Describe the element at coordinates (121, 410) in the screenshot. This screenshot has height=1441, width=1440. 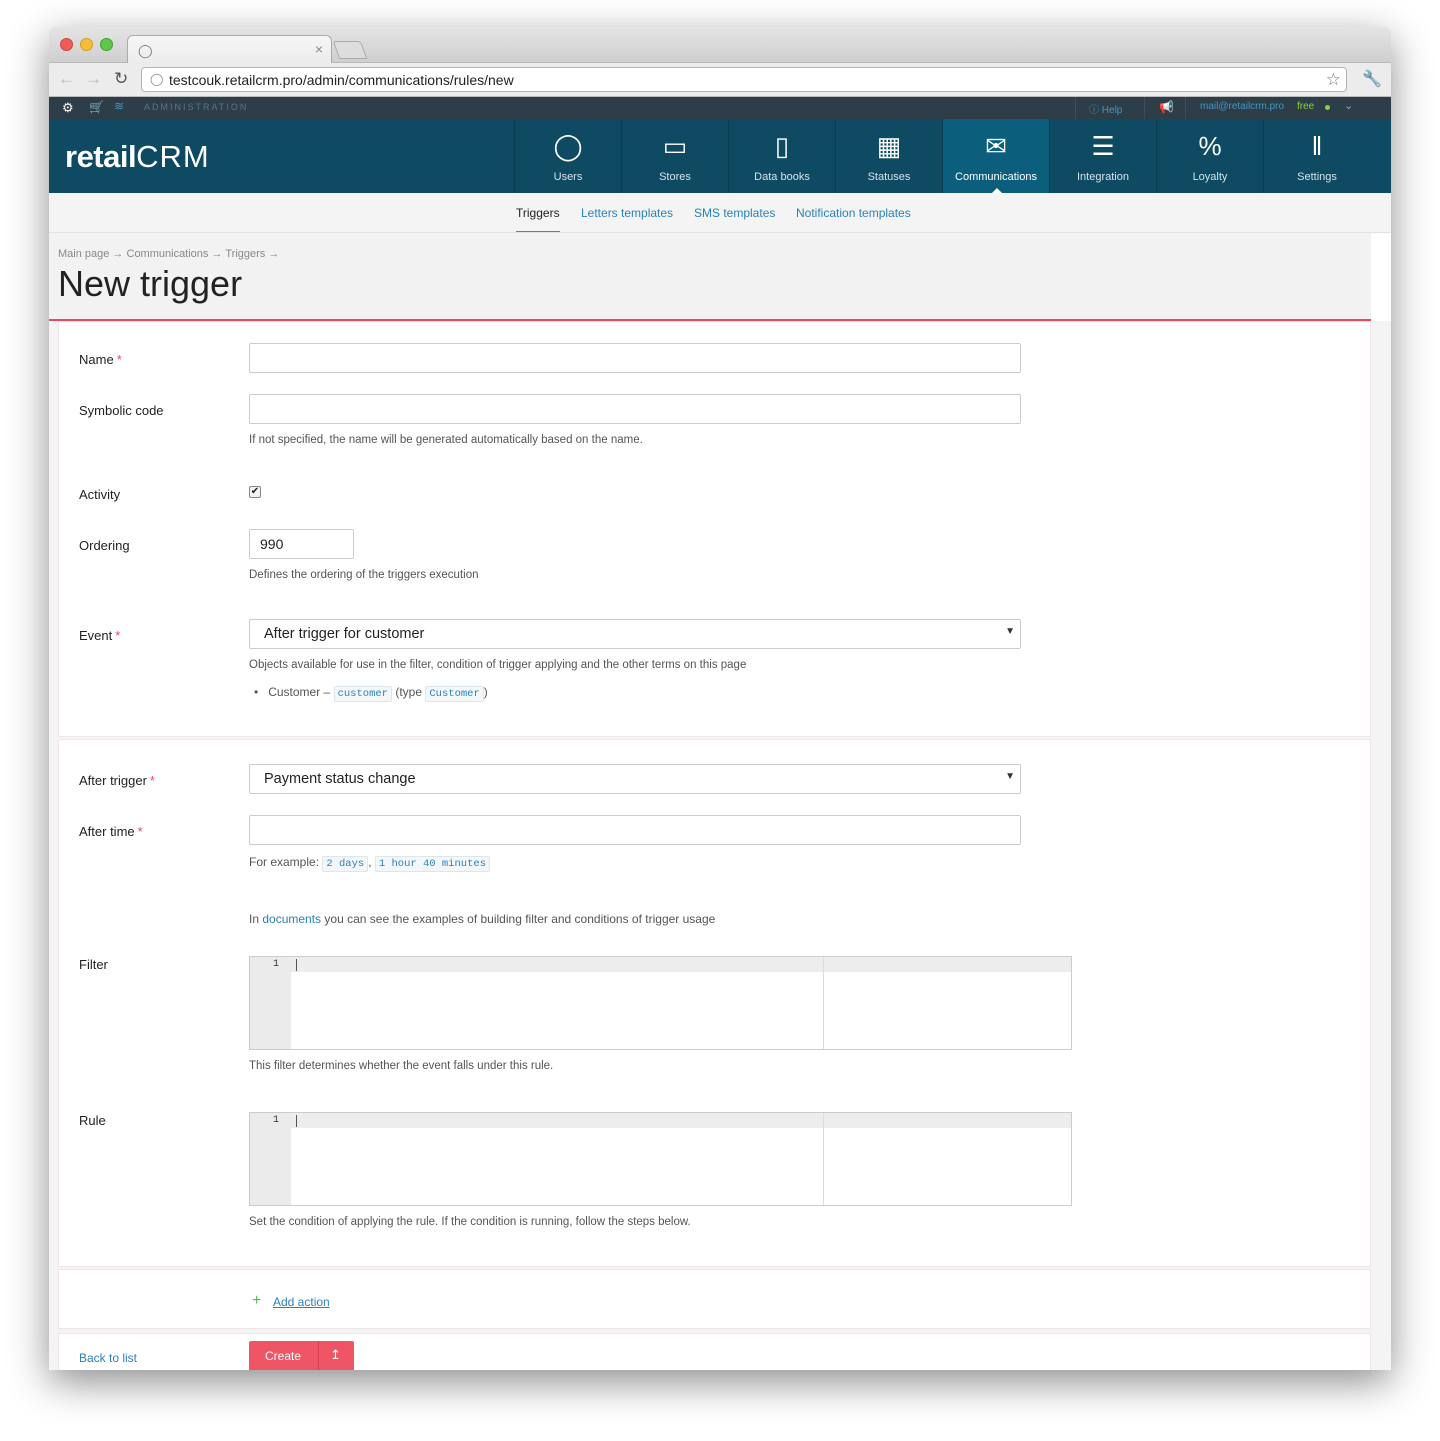
I see `symbolic-code-label: Symbolic code` at that location.